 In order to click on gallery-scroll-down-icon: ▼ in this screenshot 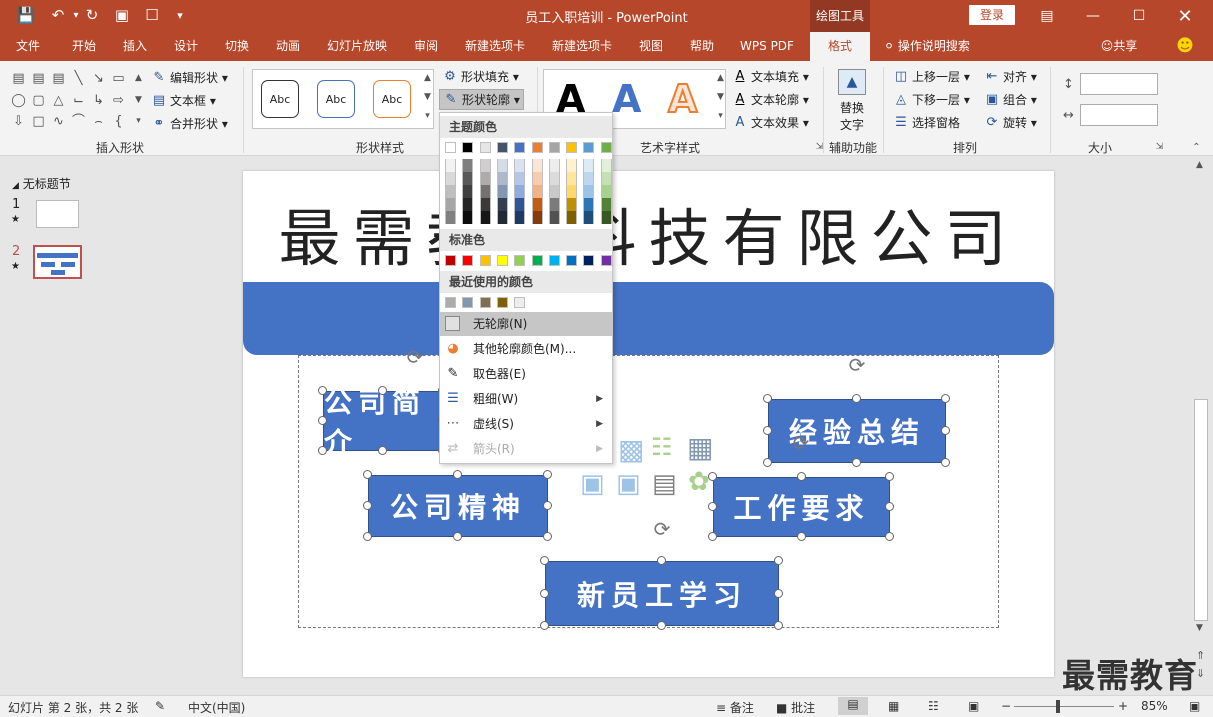, I will do `click(138, 100)`.